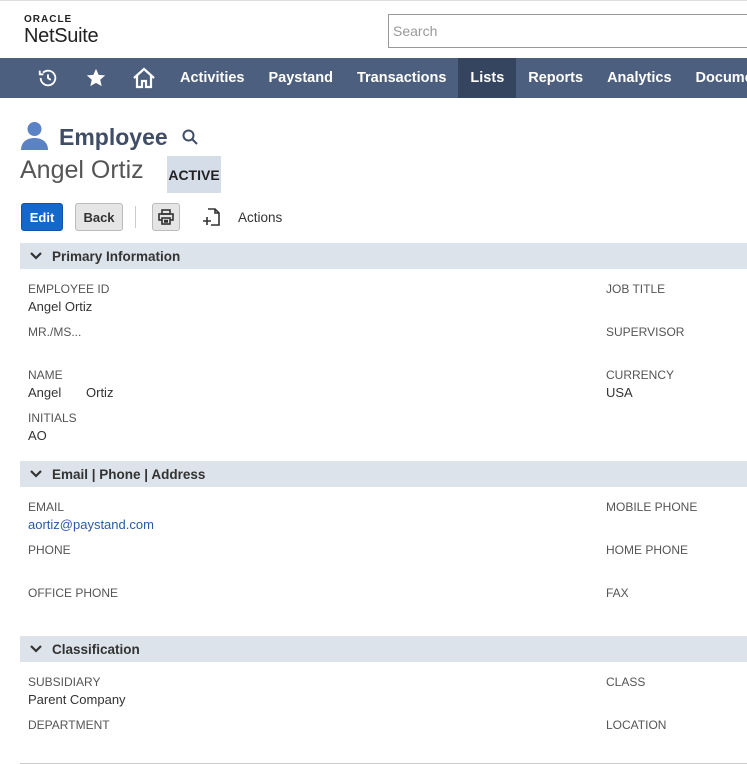 Image resolution: width=747 pixels, height=764 pixels. What do you see at coordinates (46, 507) in the screenshot?
I see `email-label: EMAIL` at bounding box center [46, 507].